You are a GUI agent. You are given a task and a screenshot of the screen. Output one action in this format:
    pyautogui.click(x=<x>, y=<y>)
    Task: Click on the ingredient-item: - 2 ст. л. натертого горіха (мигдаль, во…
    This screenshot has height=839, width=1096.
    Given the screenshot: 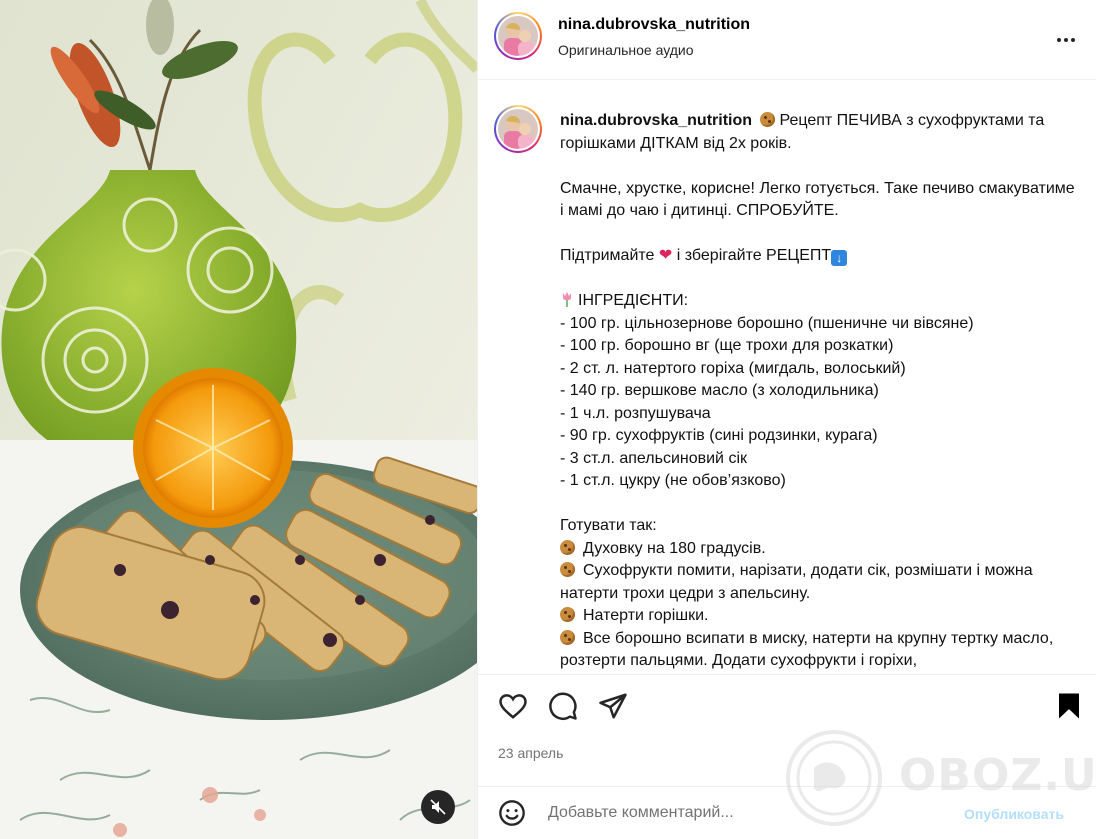 What is the action you would take?
    pyautogui.click(x=733, y=368)
    